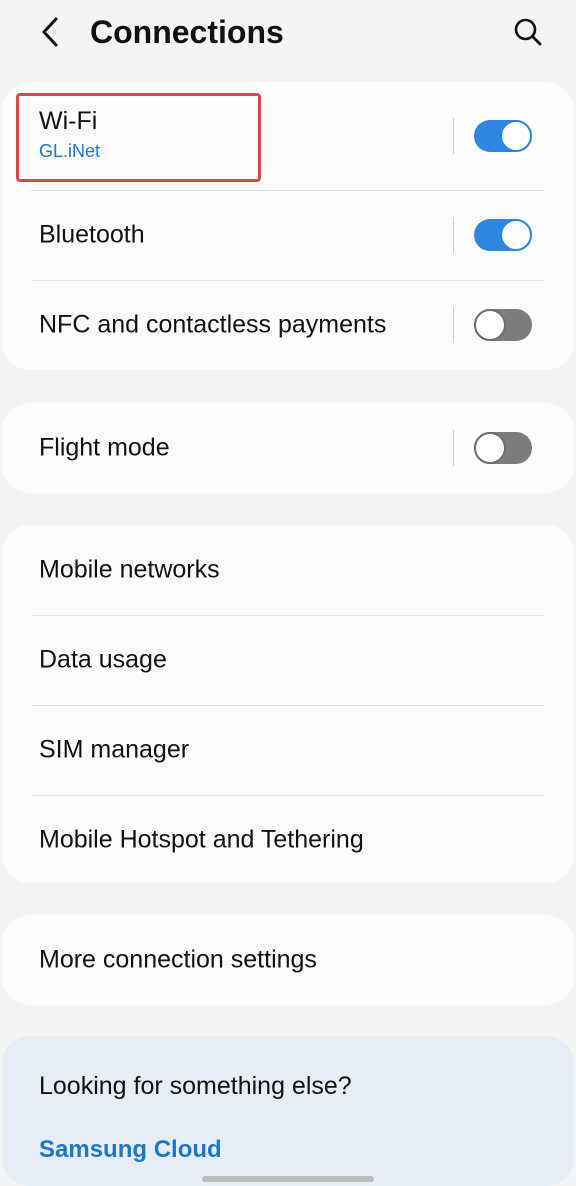  I want to click on nfc-row: NFC and contactless payments, so click(288, 325).